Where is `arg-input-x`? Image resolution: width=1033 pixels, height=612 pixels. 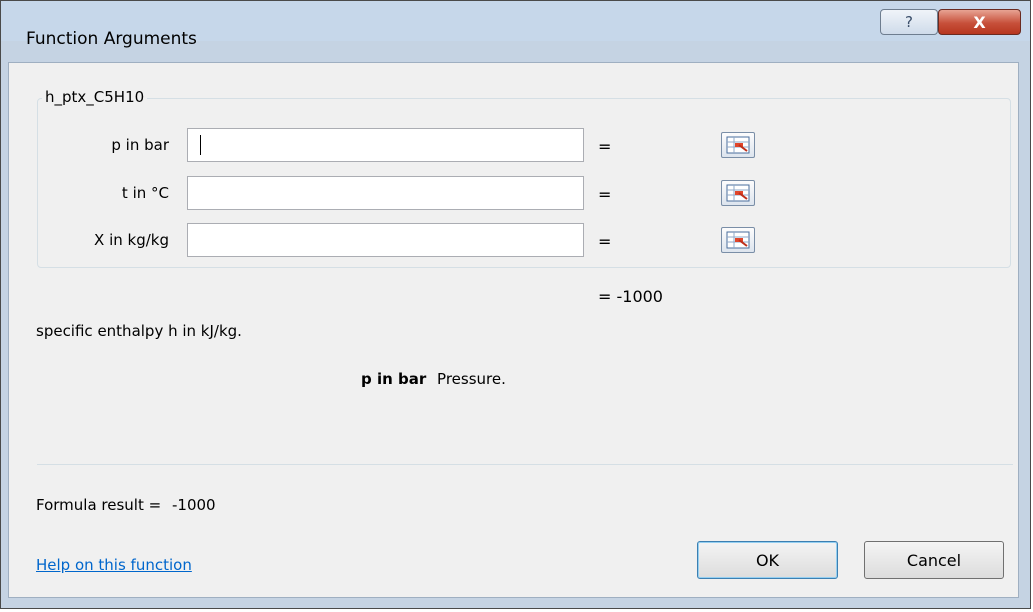
arg-input-x is located at coordinates (471, 240).